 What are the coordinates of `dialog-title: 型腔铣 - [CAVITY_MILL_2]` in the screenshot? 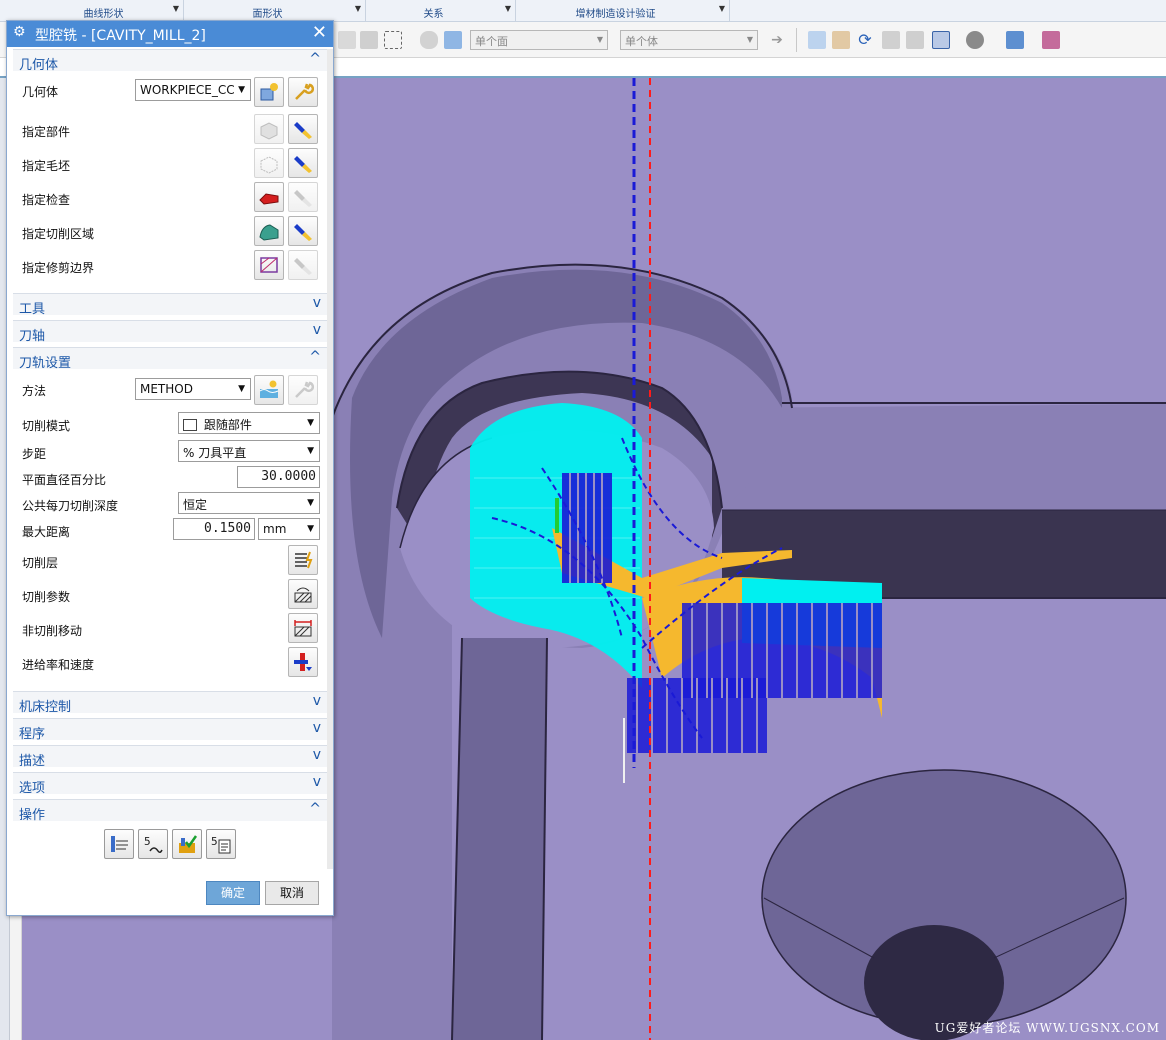 It's located at (120, 36).